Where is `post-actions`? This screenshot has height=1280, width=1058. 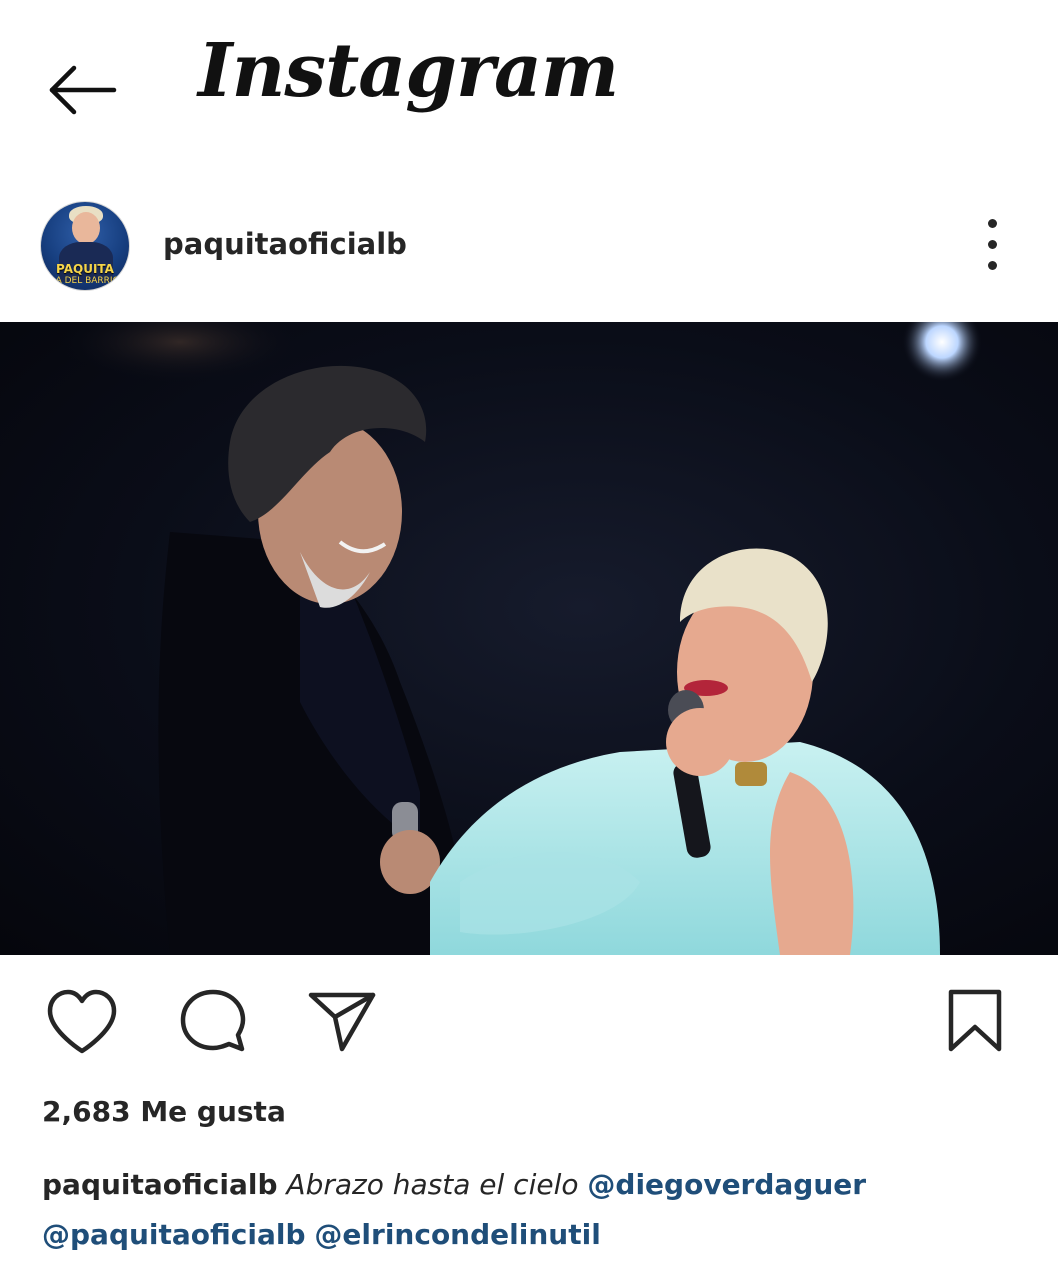
post-actions is located at coordinates (529, 1025).